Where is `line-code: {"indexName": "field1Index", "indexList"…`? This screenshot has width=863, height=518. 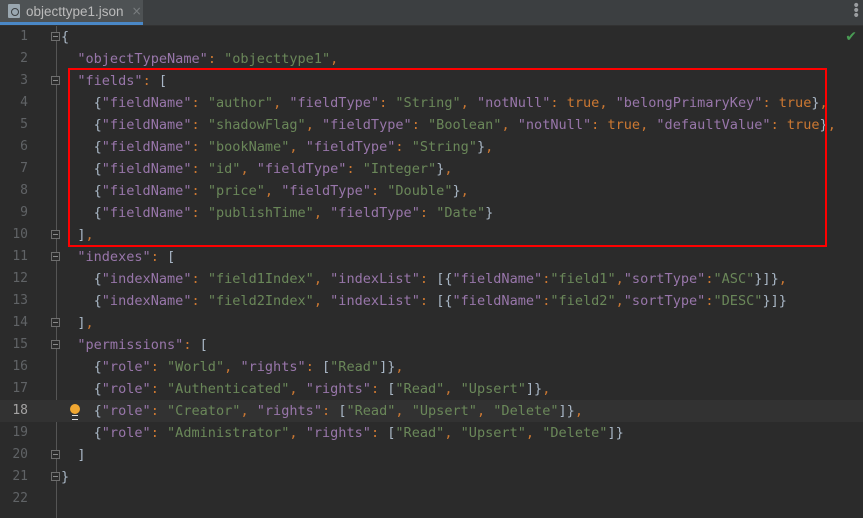
line-code: {"indexName": "field1Index", "indexList"… is located at coordinates (424, 279).